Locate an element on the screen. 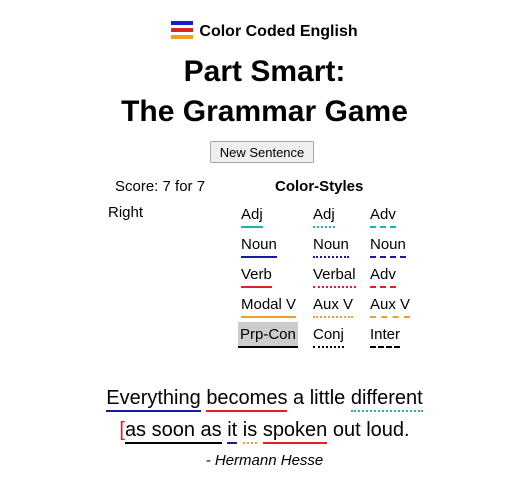 The width and height of the screenshot is (529, 489). brand-header: Color Coded English is located at coordinates (264, 31).